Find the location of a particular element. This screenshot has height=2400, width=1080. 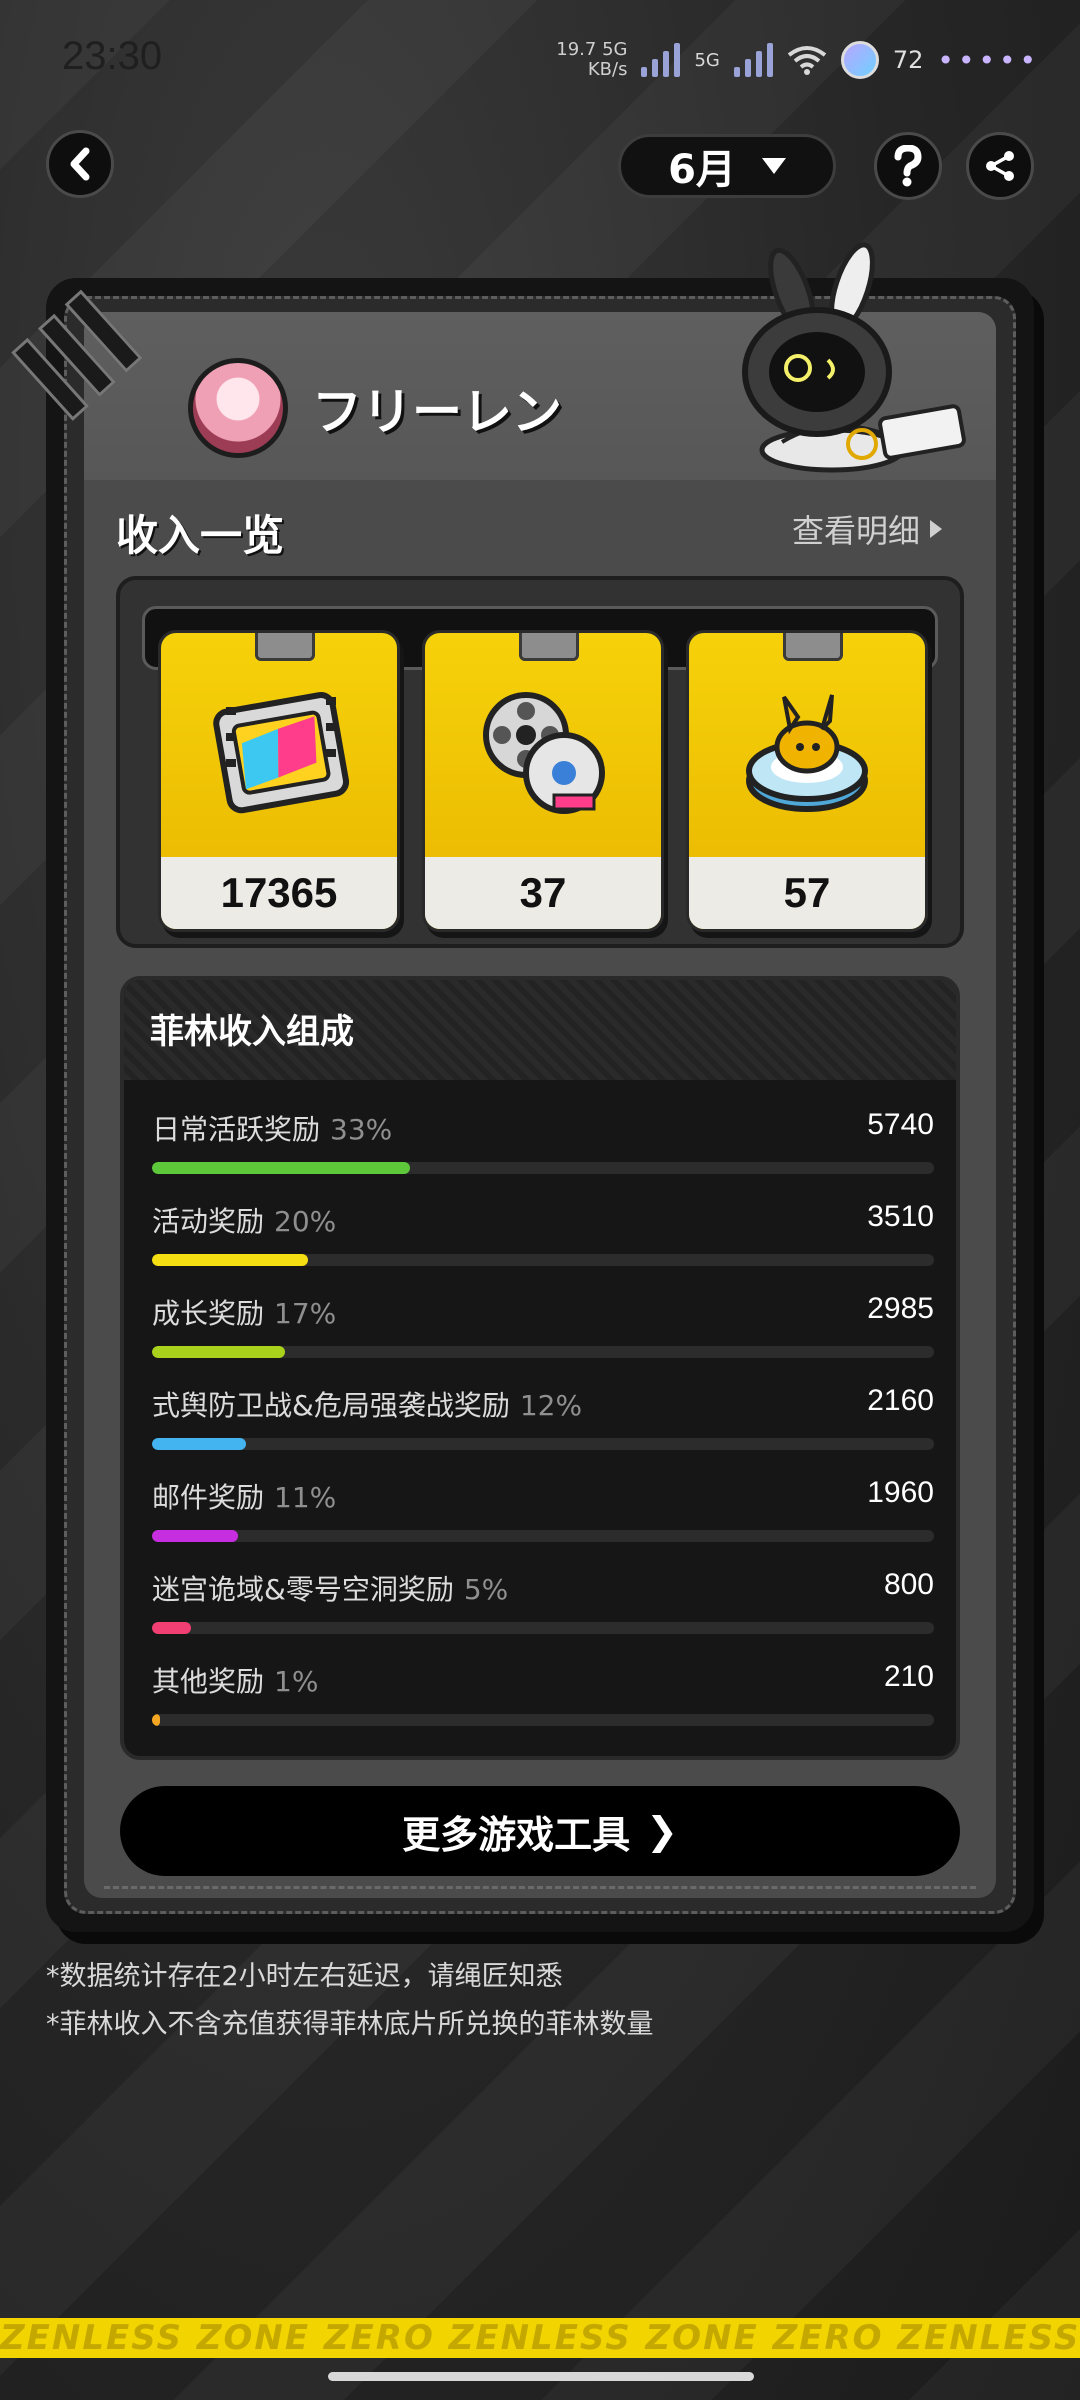

status-icons: 19.7 5G KB/s 5G 72 ••••• is located at coordinates (798, 60).